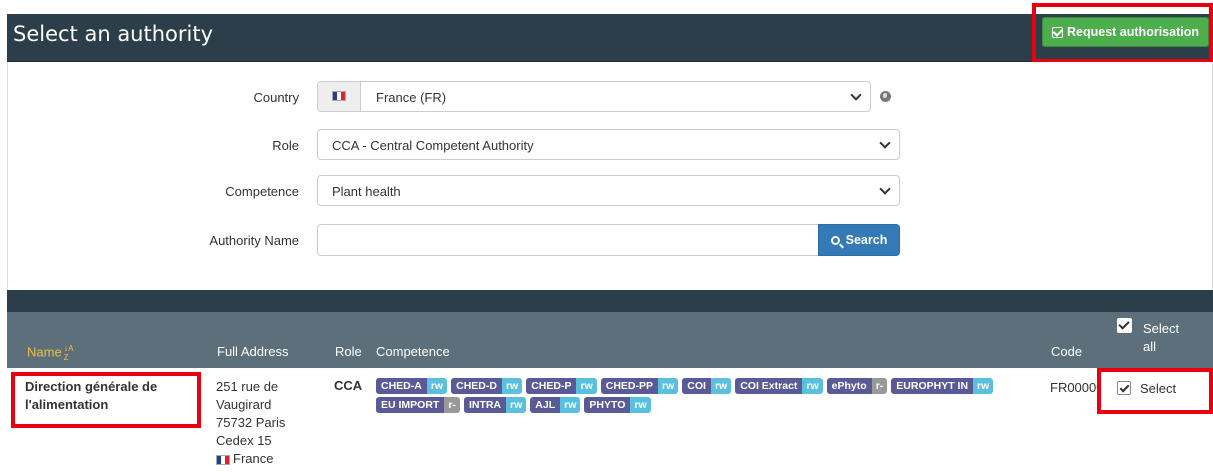 This screenshot has height=472, width=1213. I want to click on address-country: France, so click(266, 459).